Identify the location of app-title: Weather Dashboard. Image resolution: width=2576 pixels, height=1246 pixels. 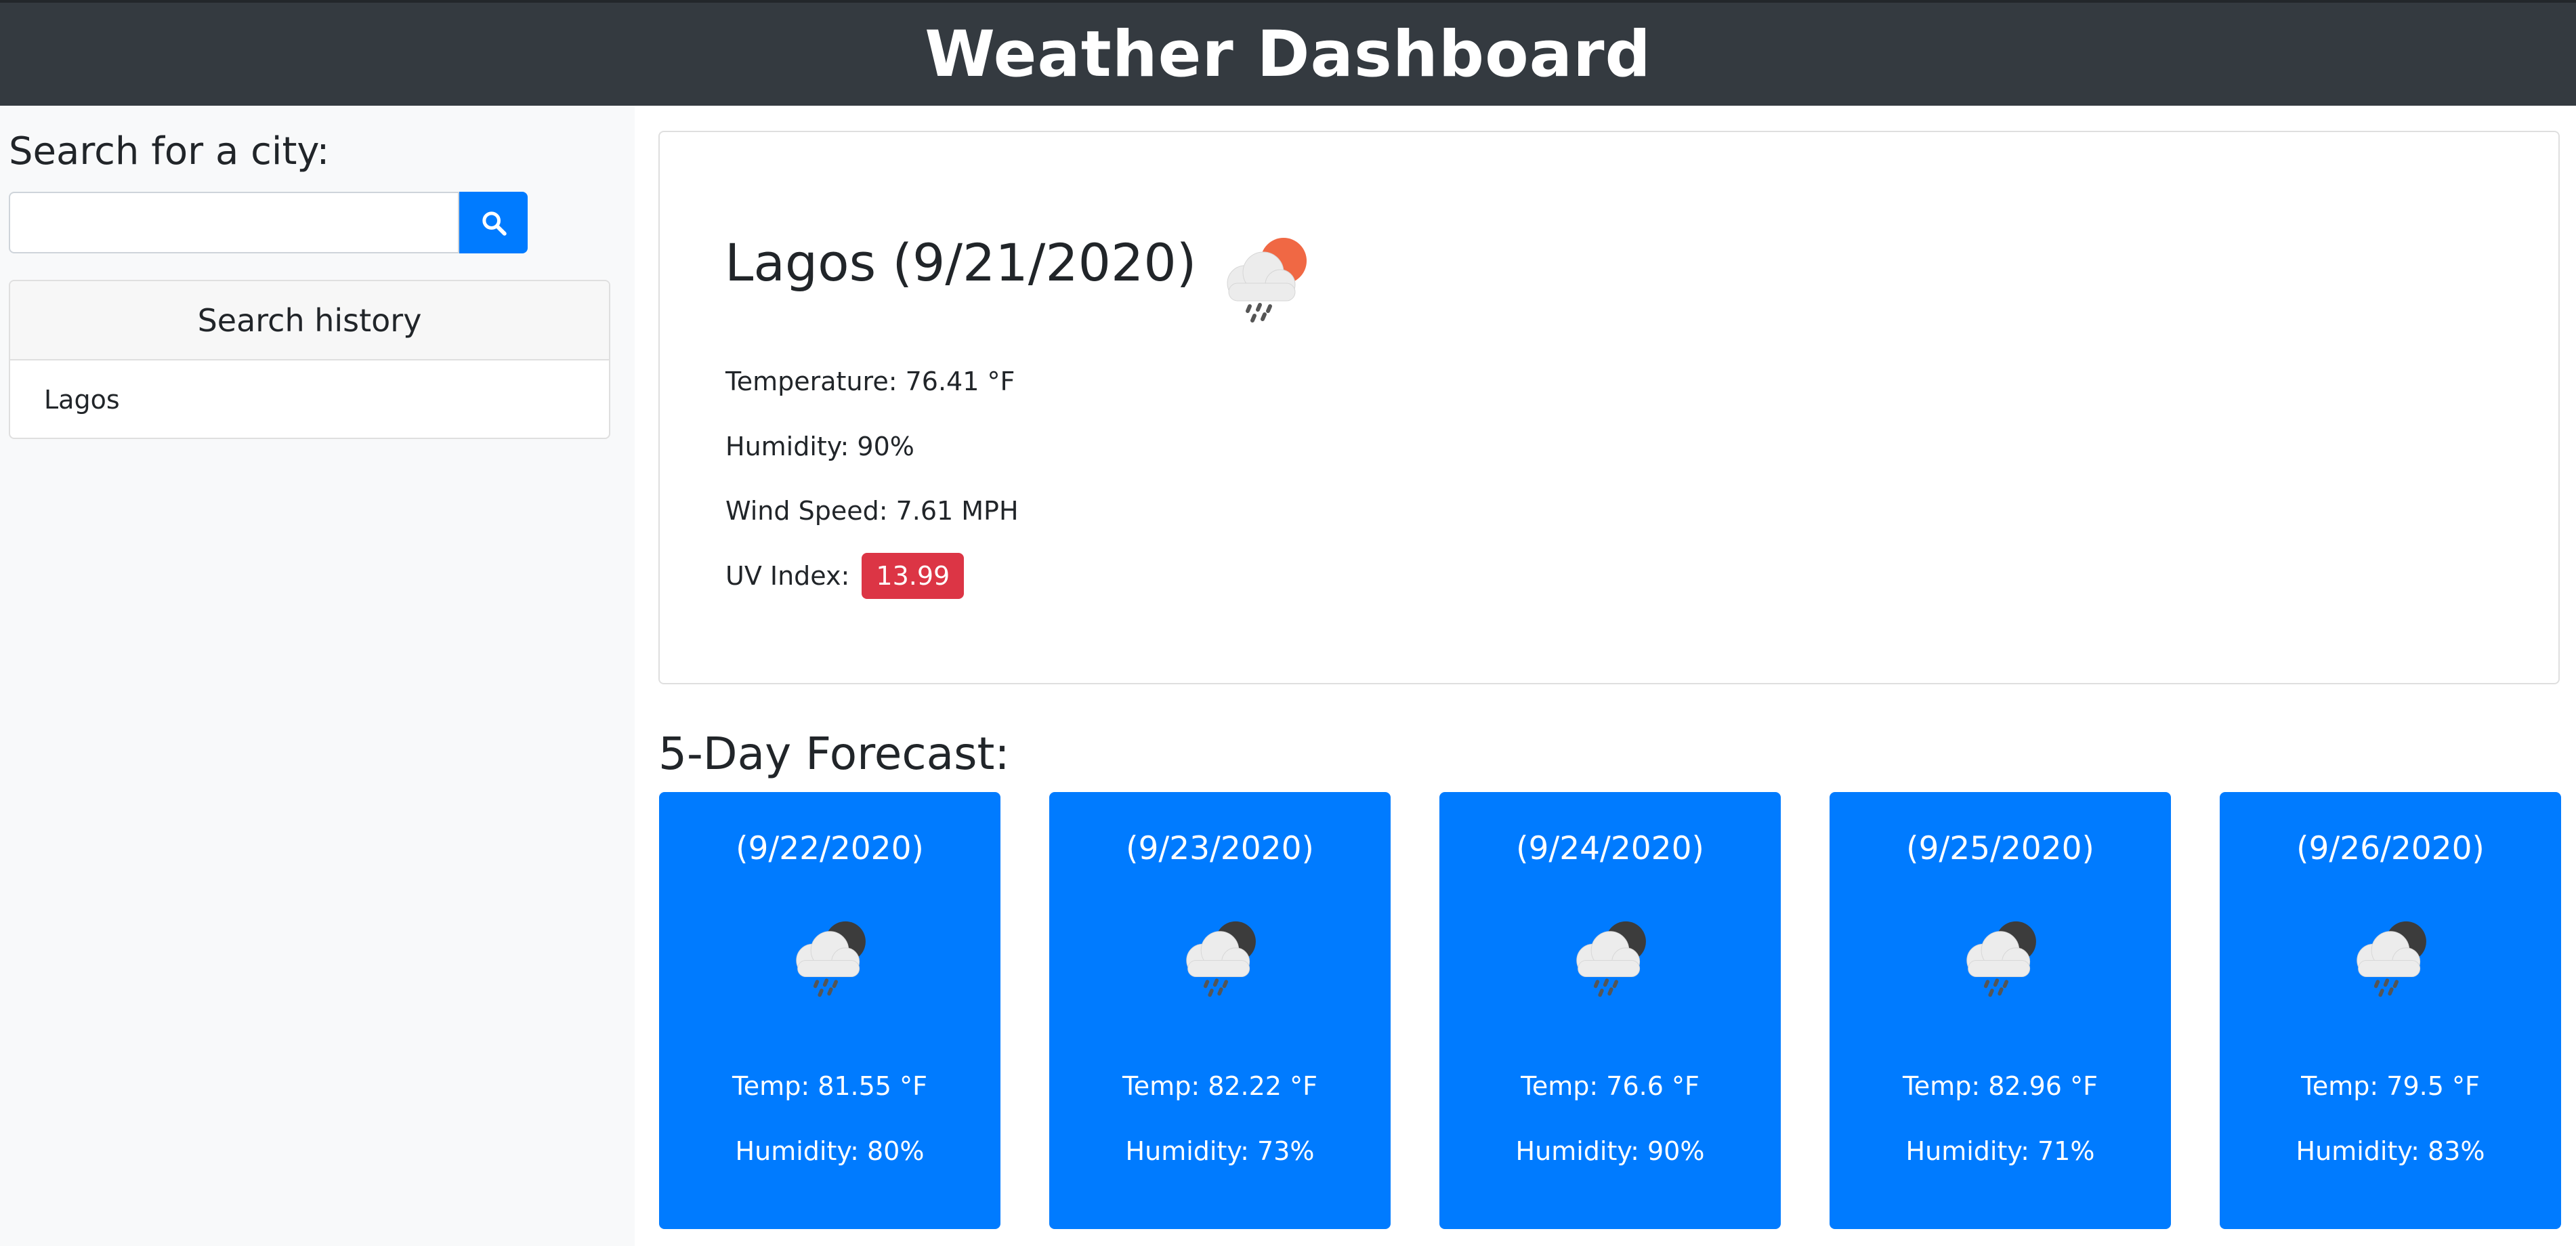
(1288, 54).